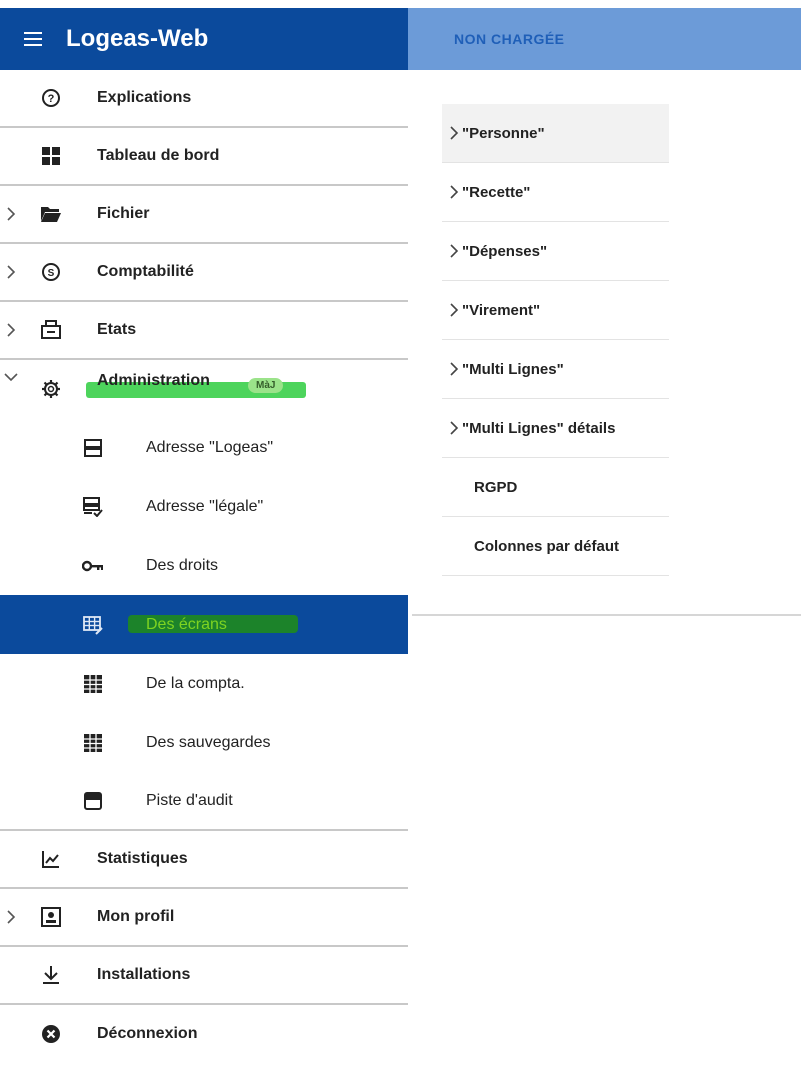 The image size is (801, 1065). Describe the element at coordinates (204, 1034) in the screenshot. I see `sidebar-item-deconnexion: Déconnexion` at that location.